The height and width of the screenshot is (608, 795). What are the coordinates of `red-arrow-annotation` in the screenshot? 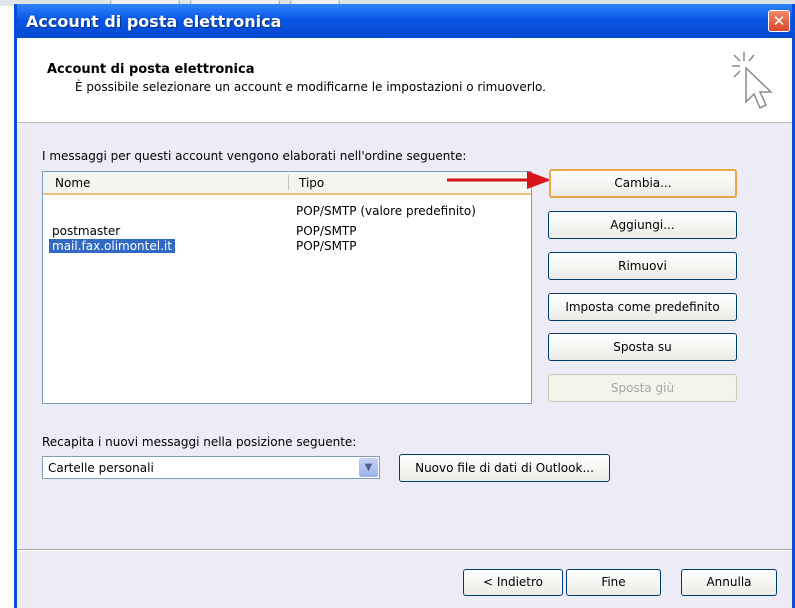 It's located at (499, 180).